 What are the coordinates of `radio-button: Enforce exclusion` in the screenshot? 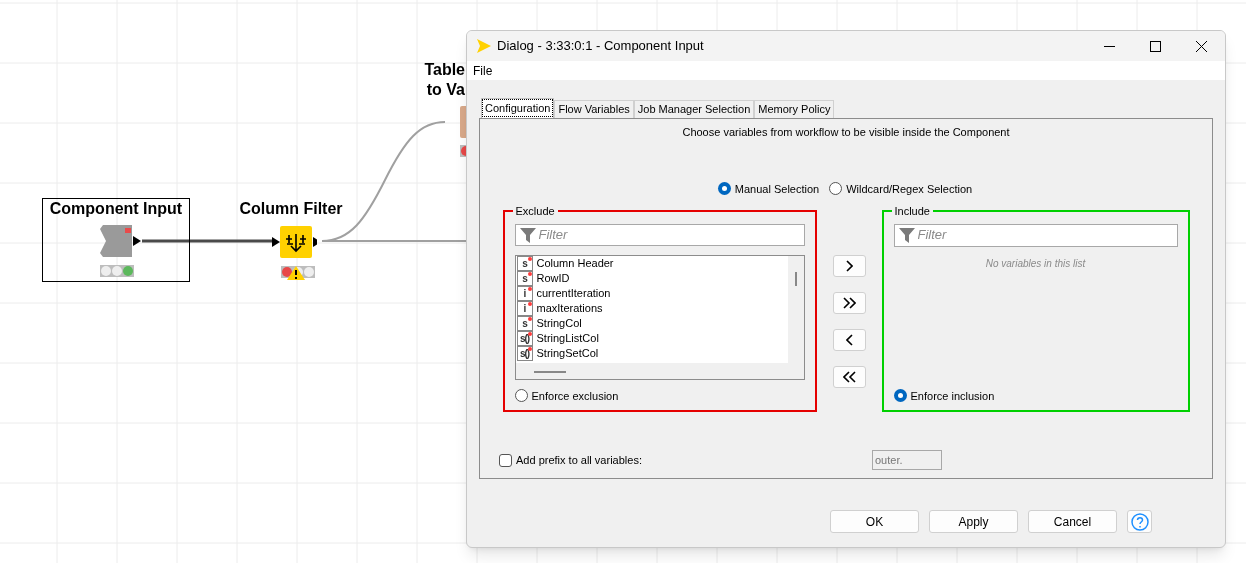 It's located at (659, 395).